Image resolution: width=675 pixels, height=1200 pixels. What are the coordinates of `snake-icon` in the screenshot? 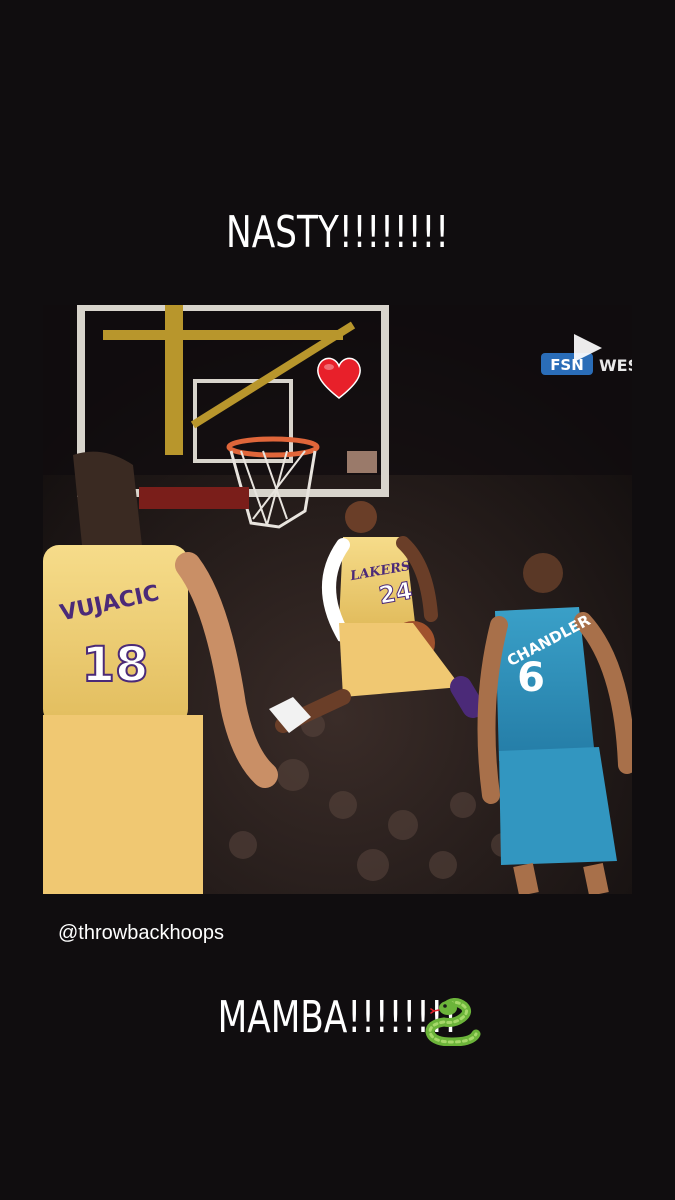 It's located at (453, 1022).